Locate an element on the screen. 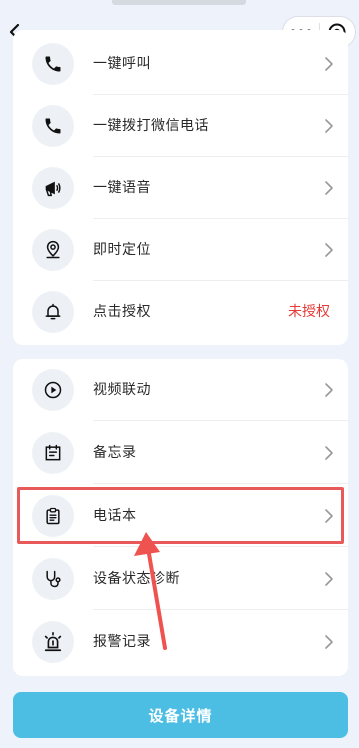  list-item-label: 即时定位 is located at coordinates (122, 250).